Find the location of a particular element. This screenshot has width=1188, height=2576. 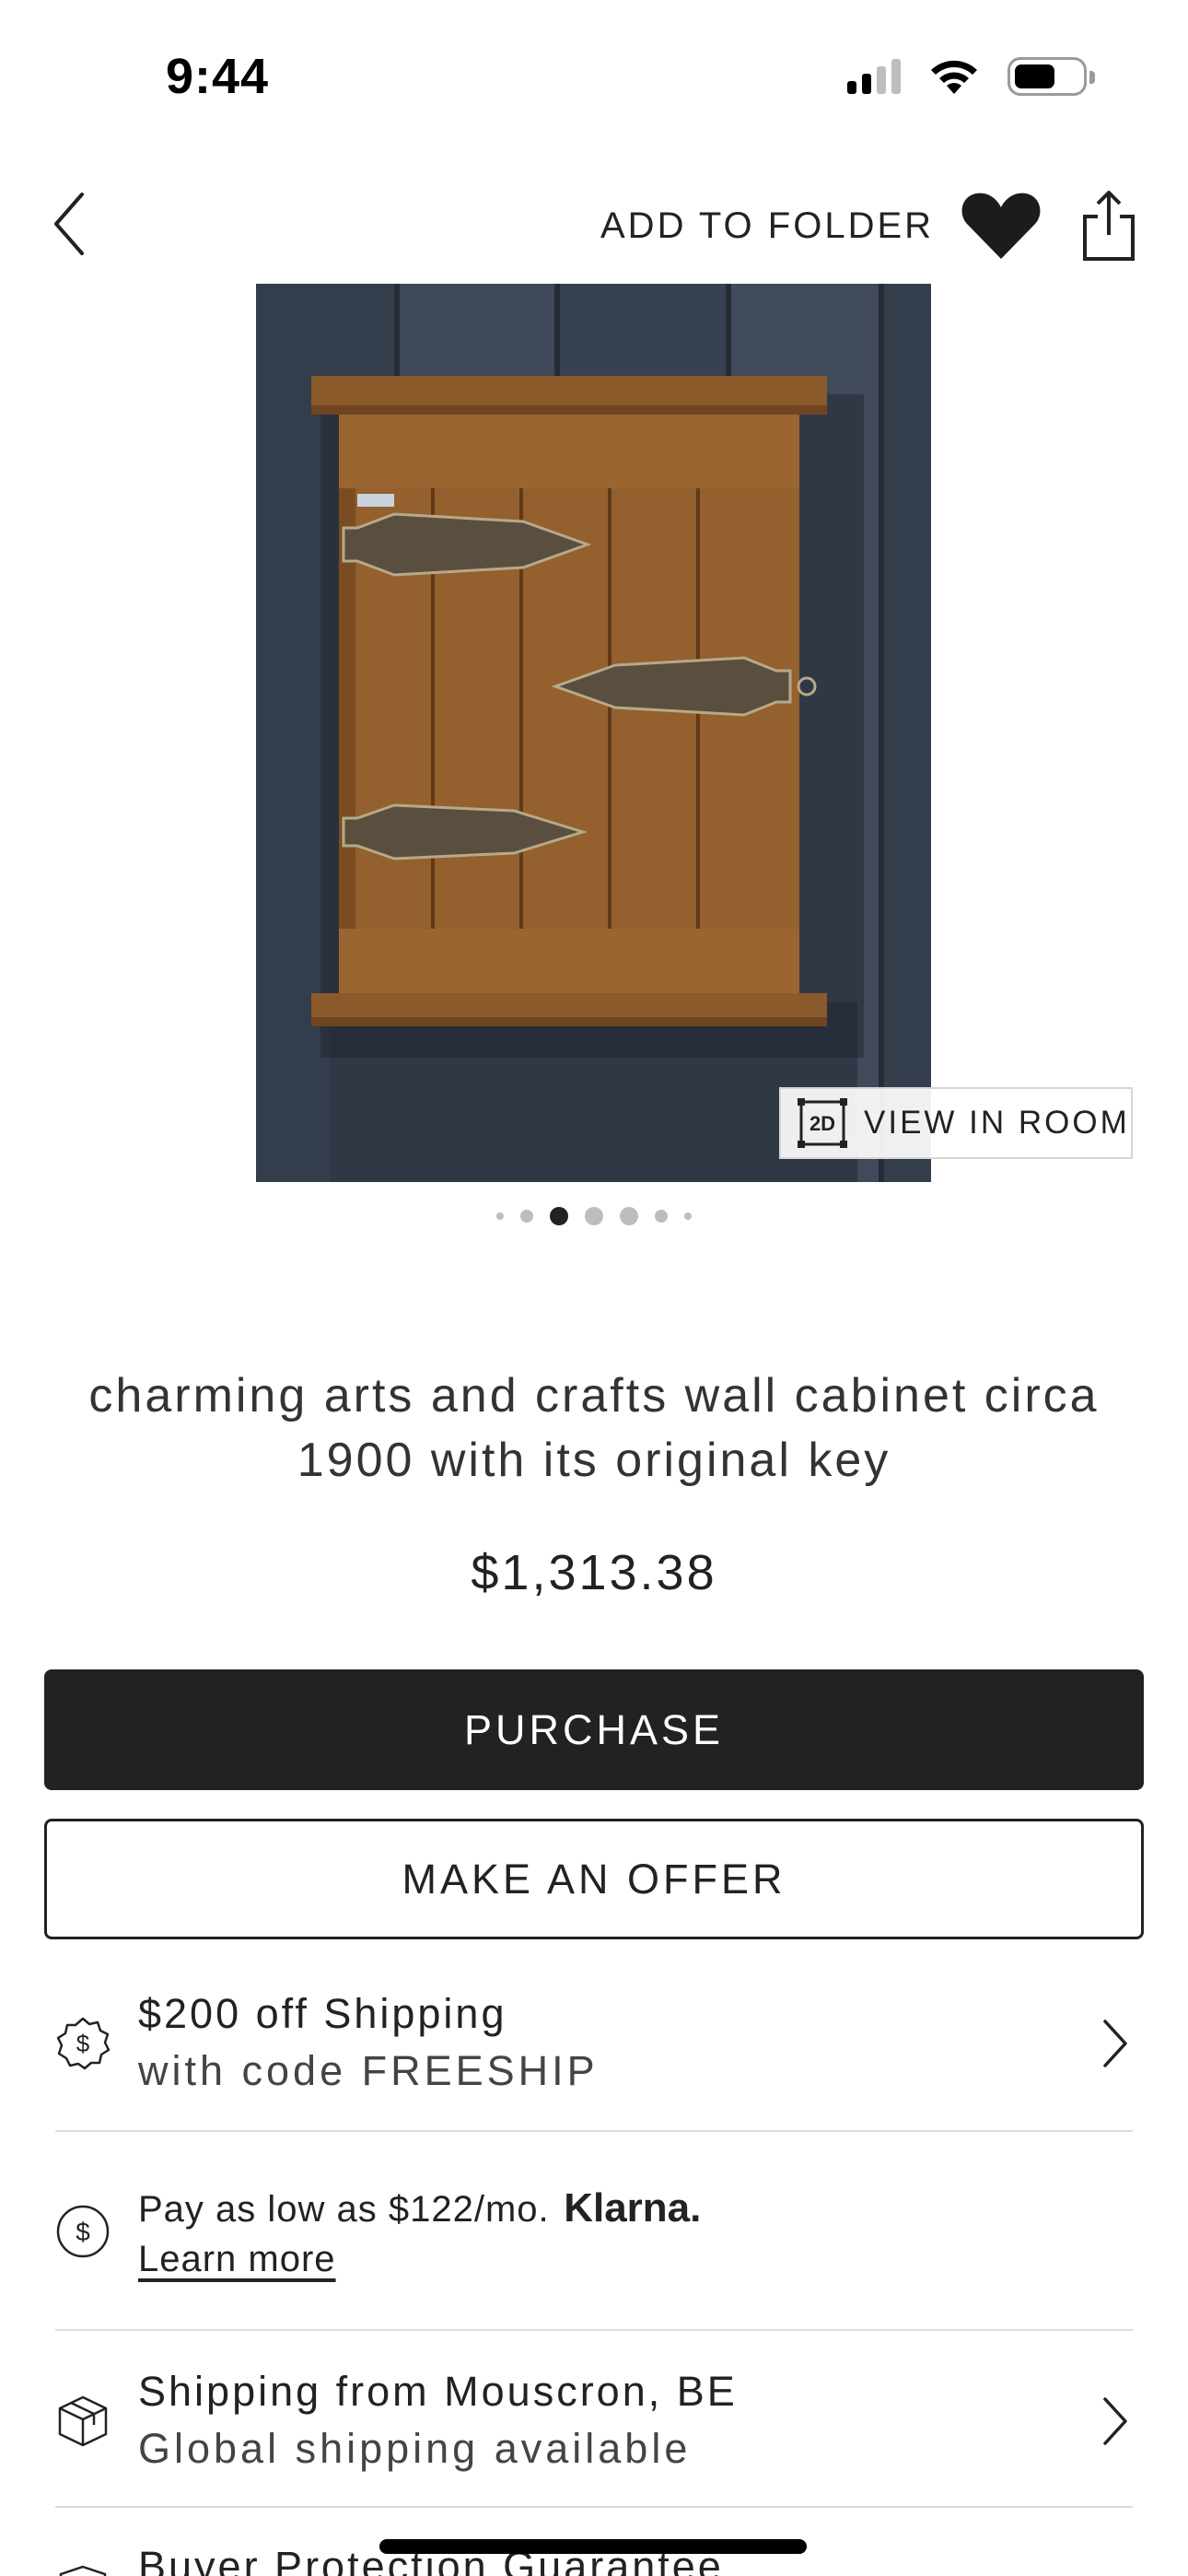

battery-icon is located at coordinates (1051, 76).